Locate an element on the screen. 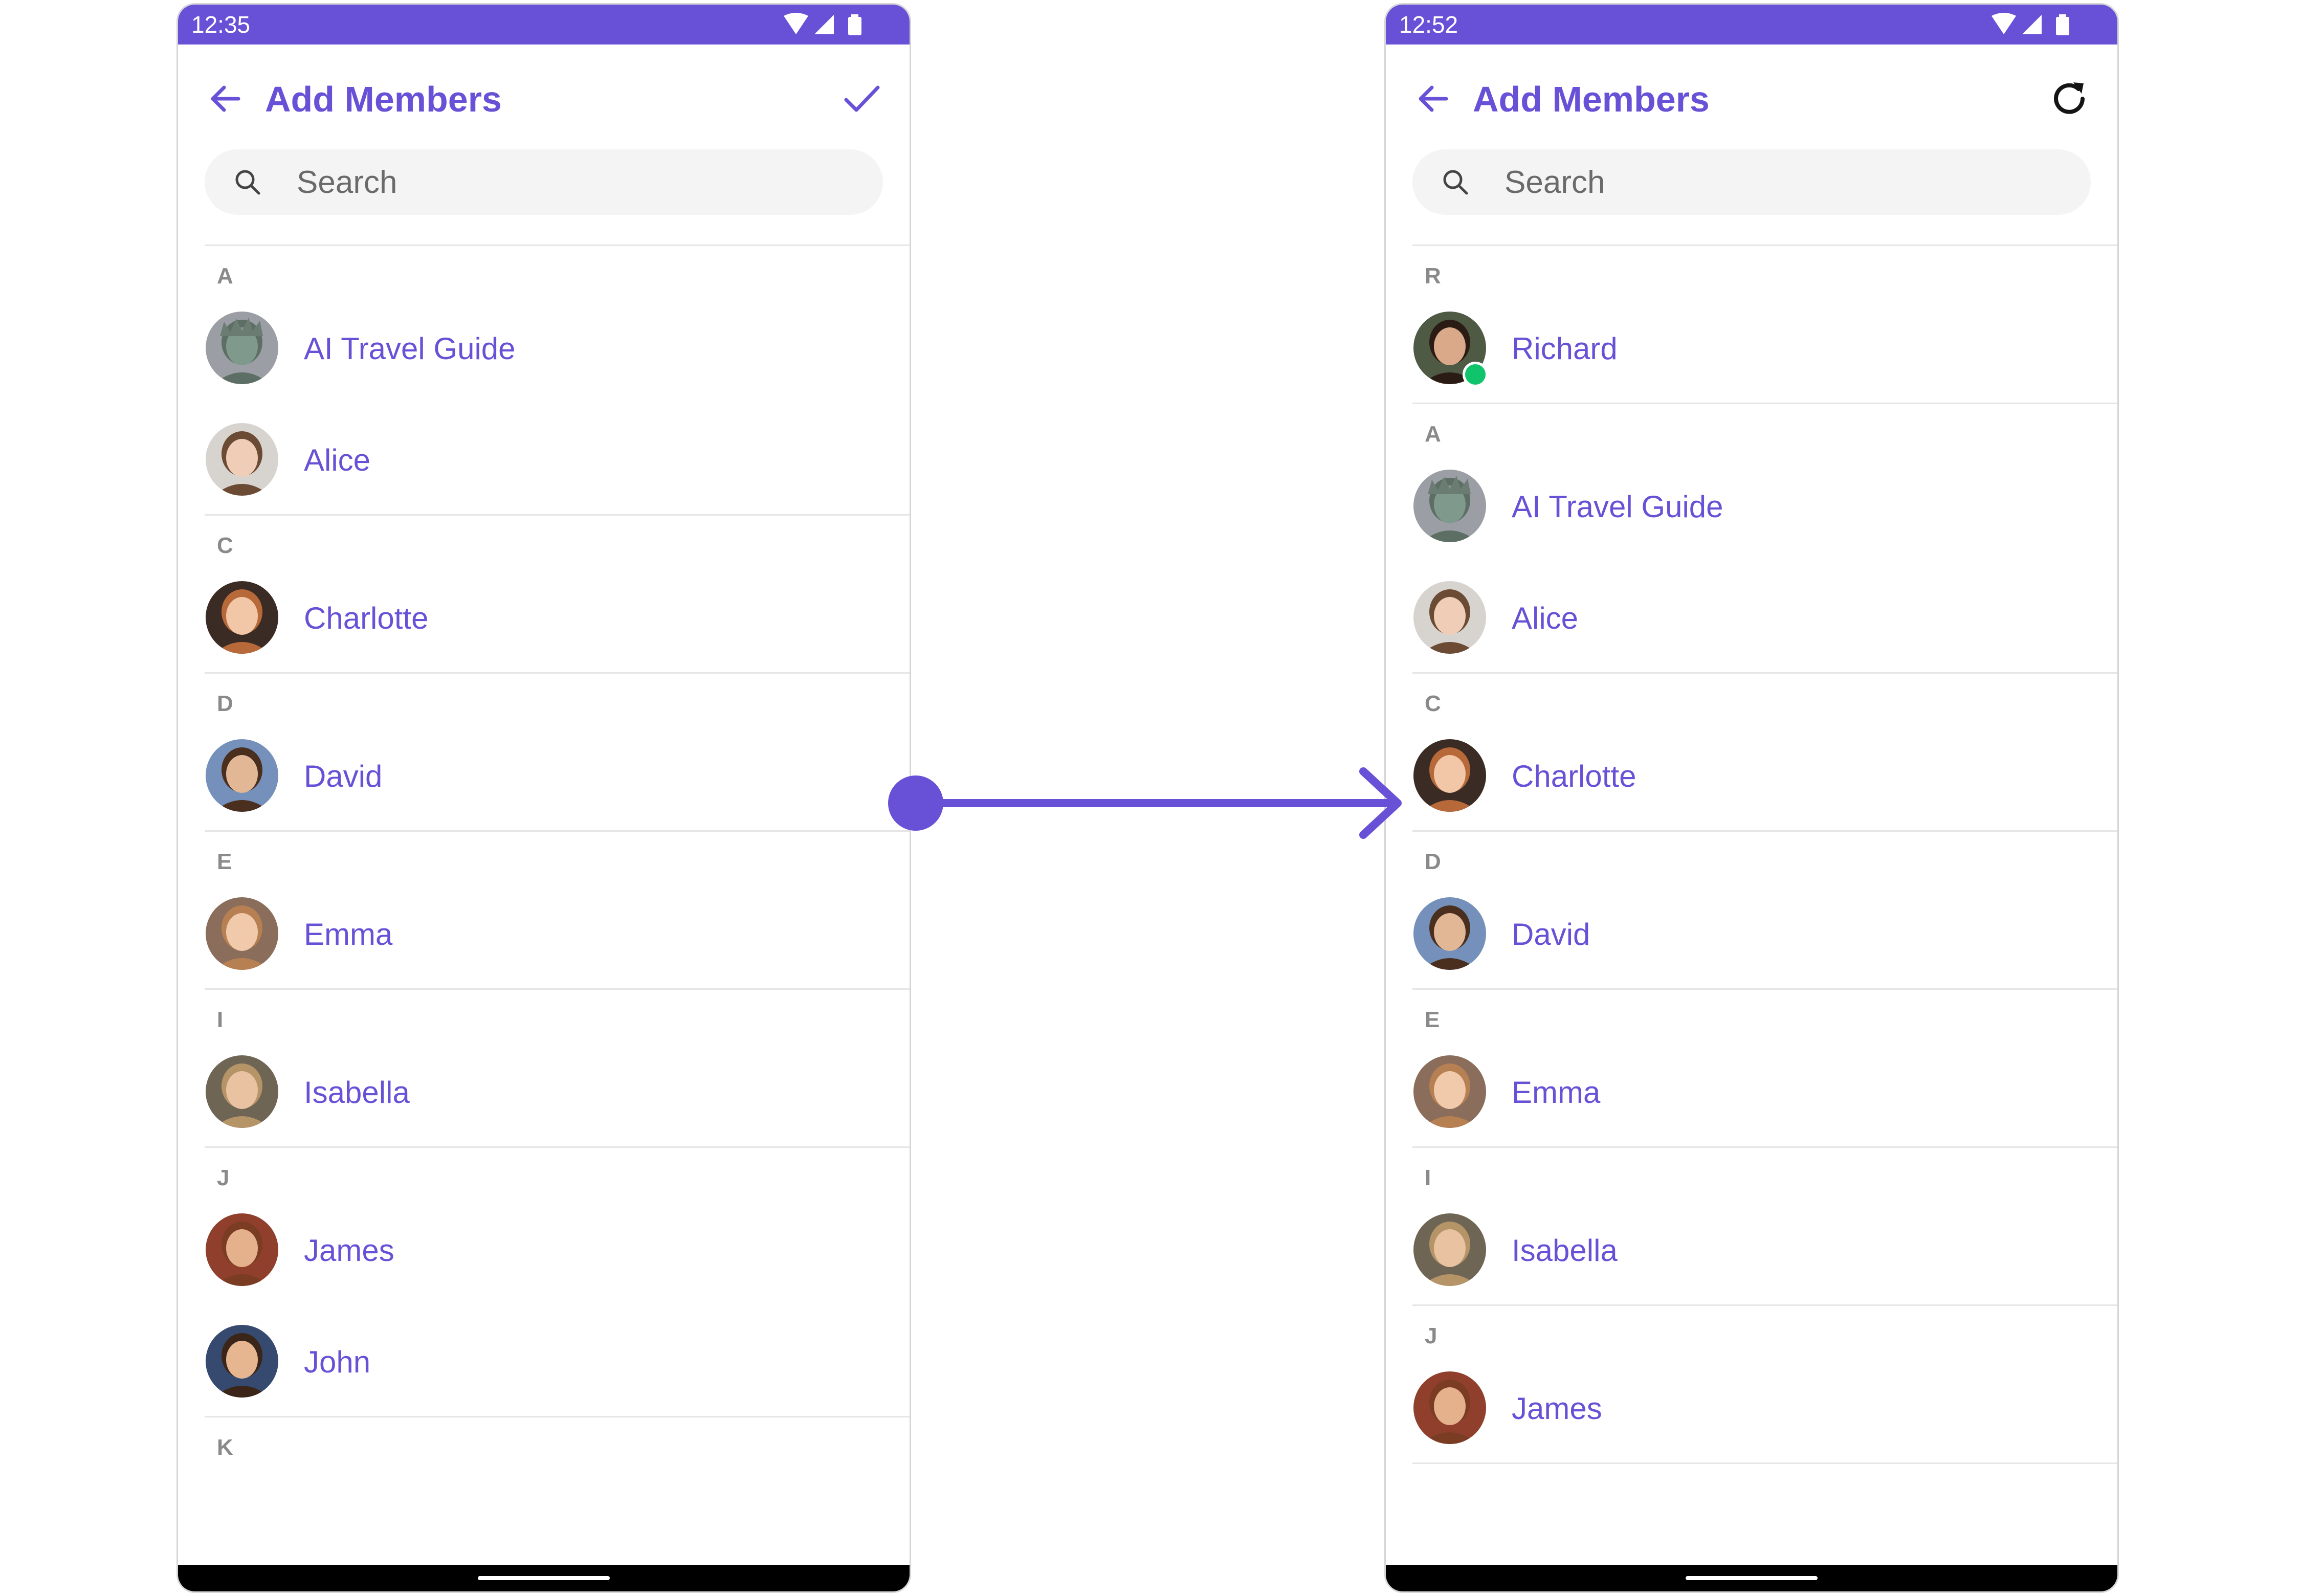 Image resolution: width=2301 pixels, height=1596 pixels. refresh-icon is located at coordinates (2069, 98).